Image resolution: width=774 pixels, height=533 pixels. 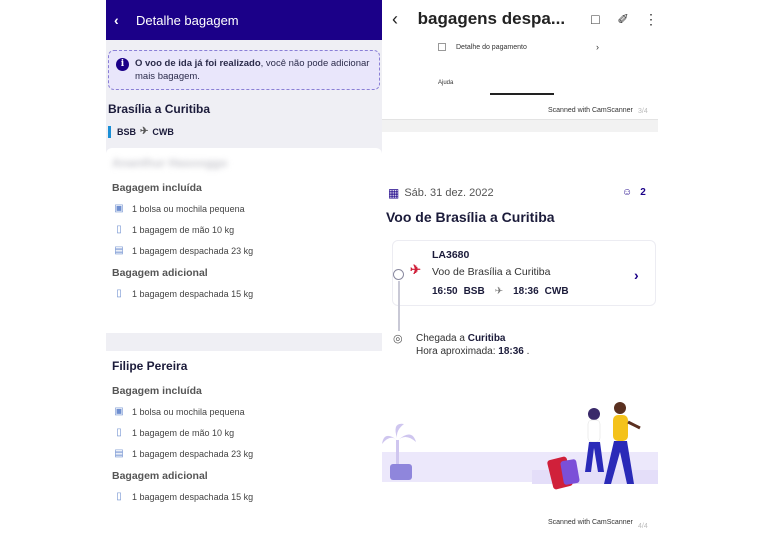 What do you see at coordinates (474, 291) in the screenshot?
I see `departure-code: BSB` at bounding box center [474, 291].